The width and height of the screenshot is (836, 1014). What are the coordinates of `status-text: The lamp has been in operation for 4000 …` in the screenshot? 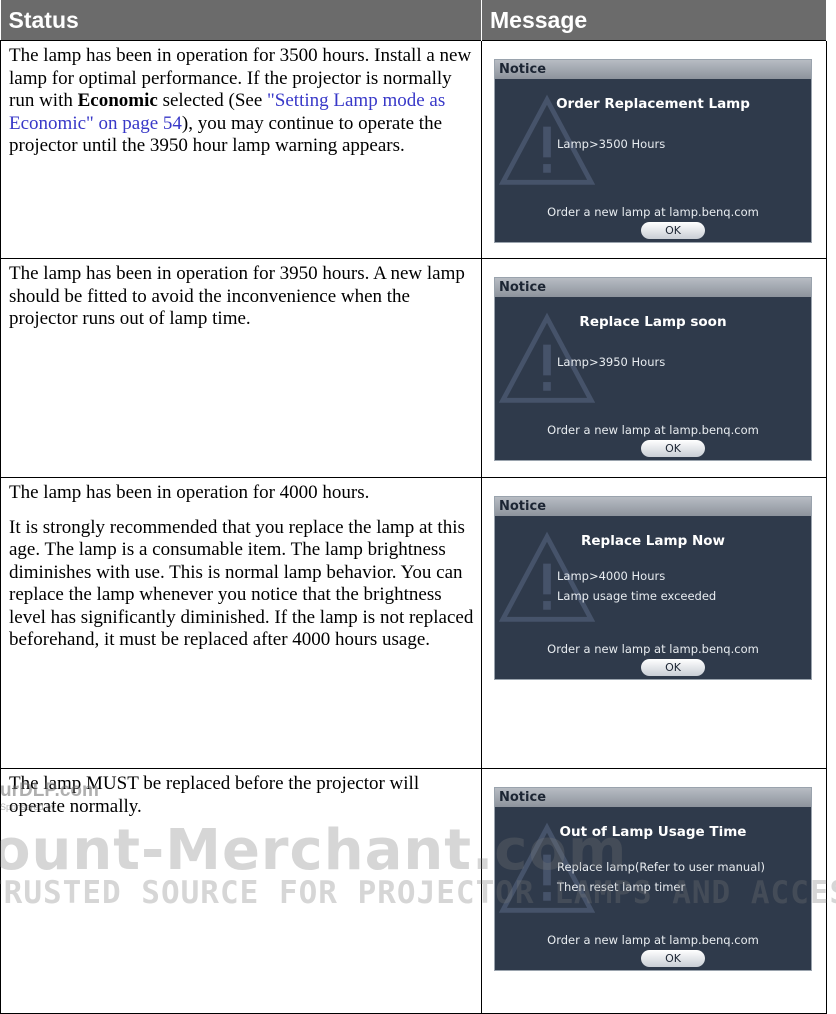 It's located at (189, 492).